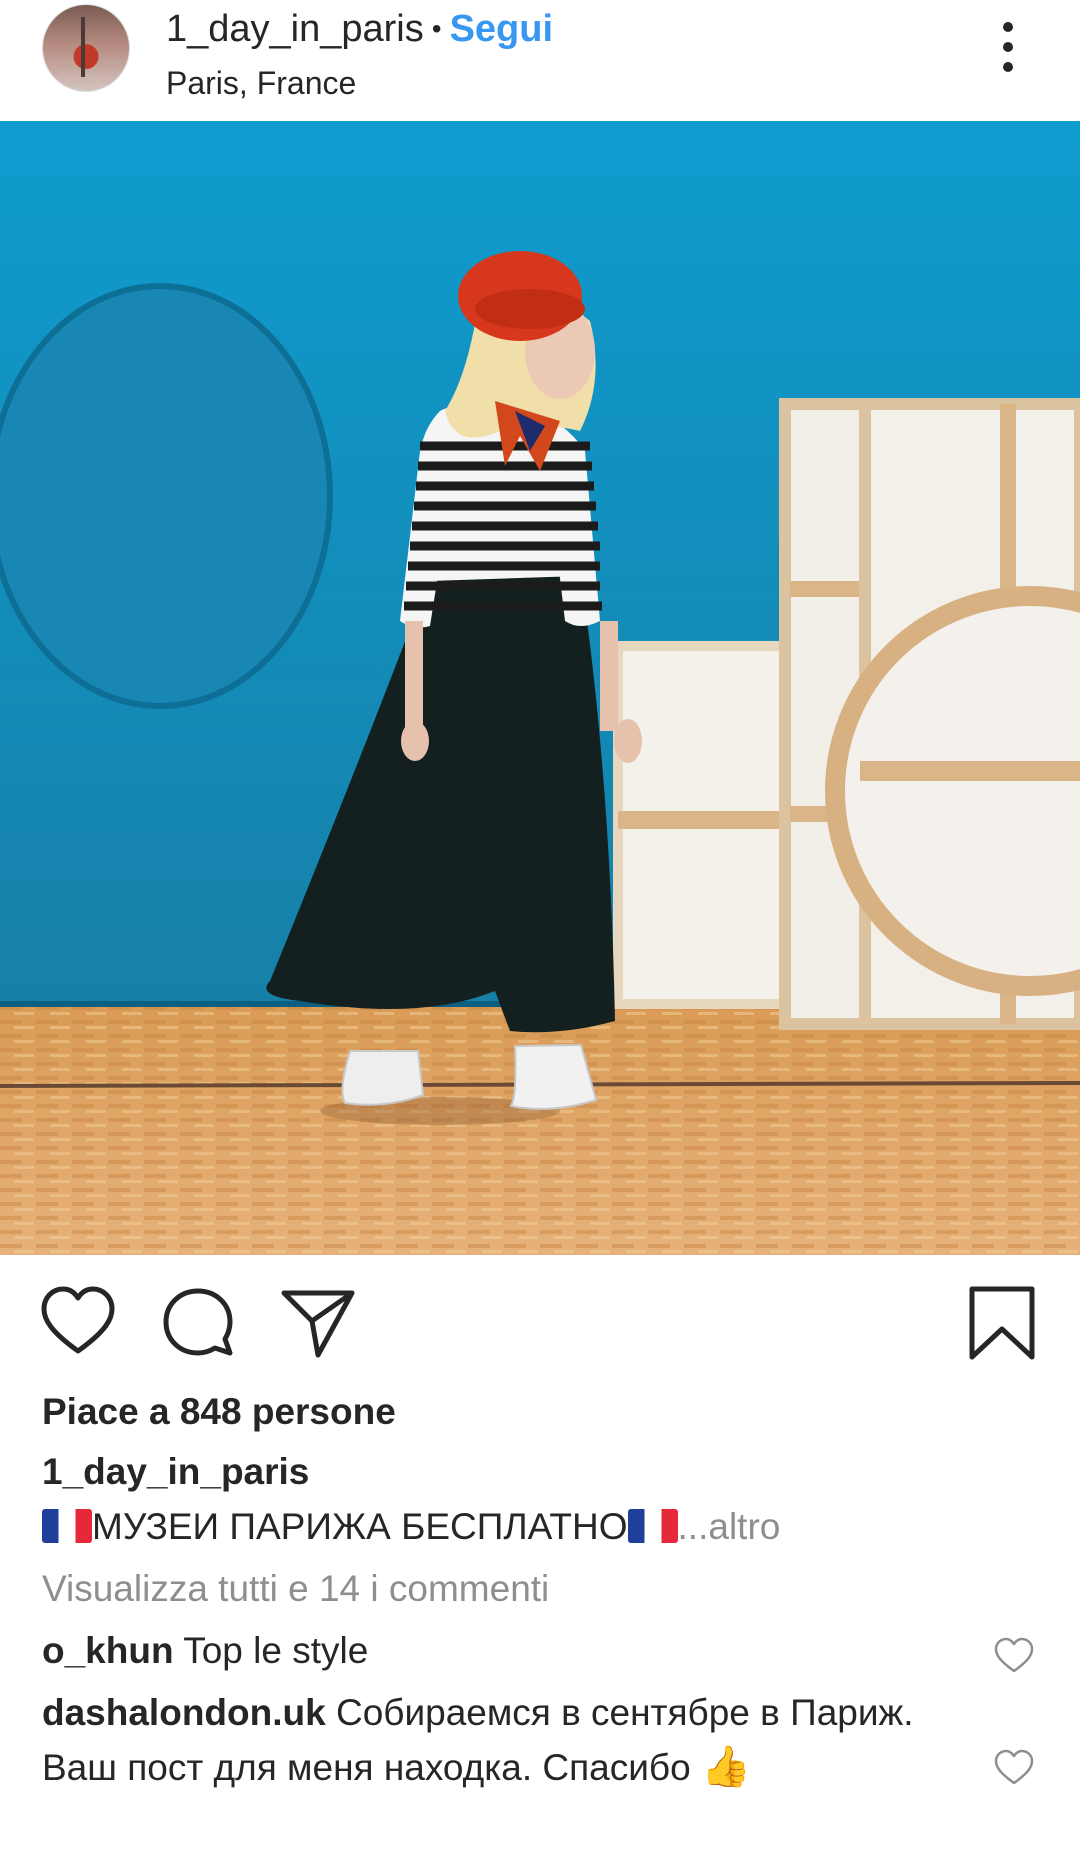 Image resolution: width=1080 pixels, height=1850 pixels. Describe the element at coordinates (502, 1651) in the screenshot. I see `comment-item: o_khun Top le style` at that location.